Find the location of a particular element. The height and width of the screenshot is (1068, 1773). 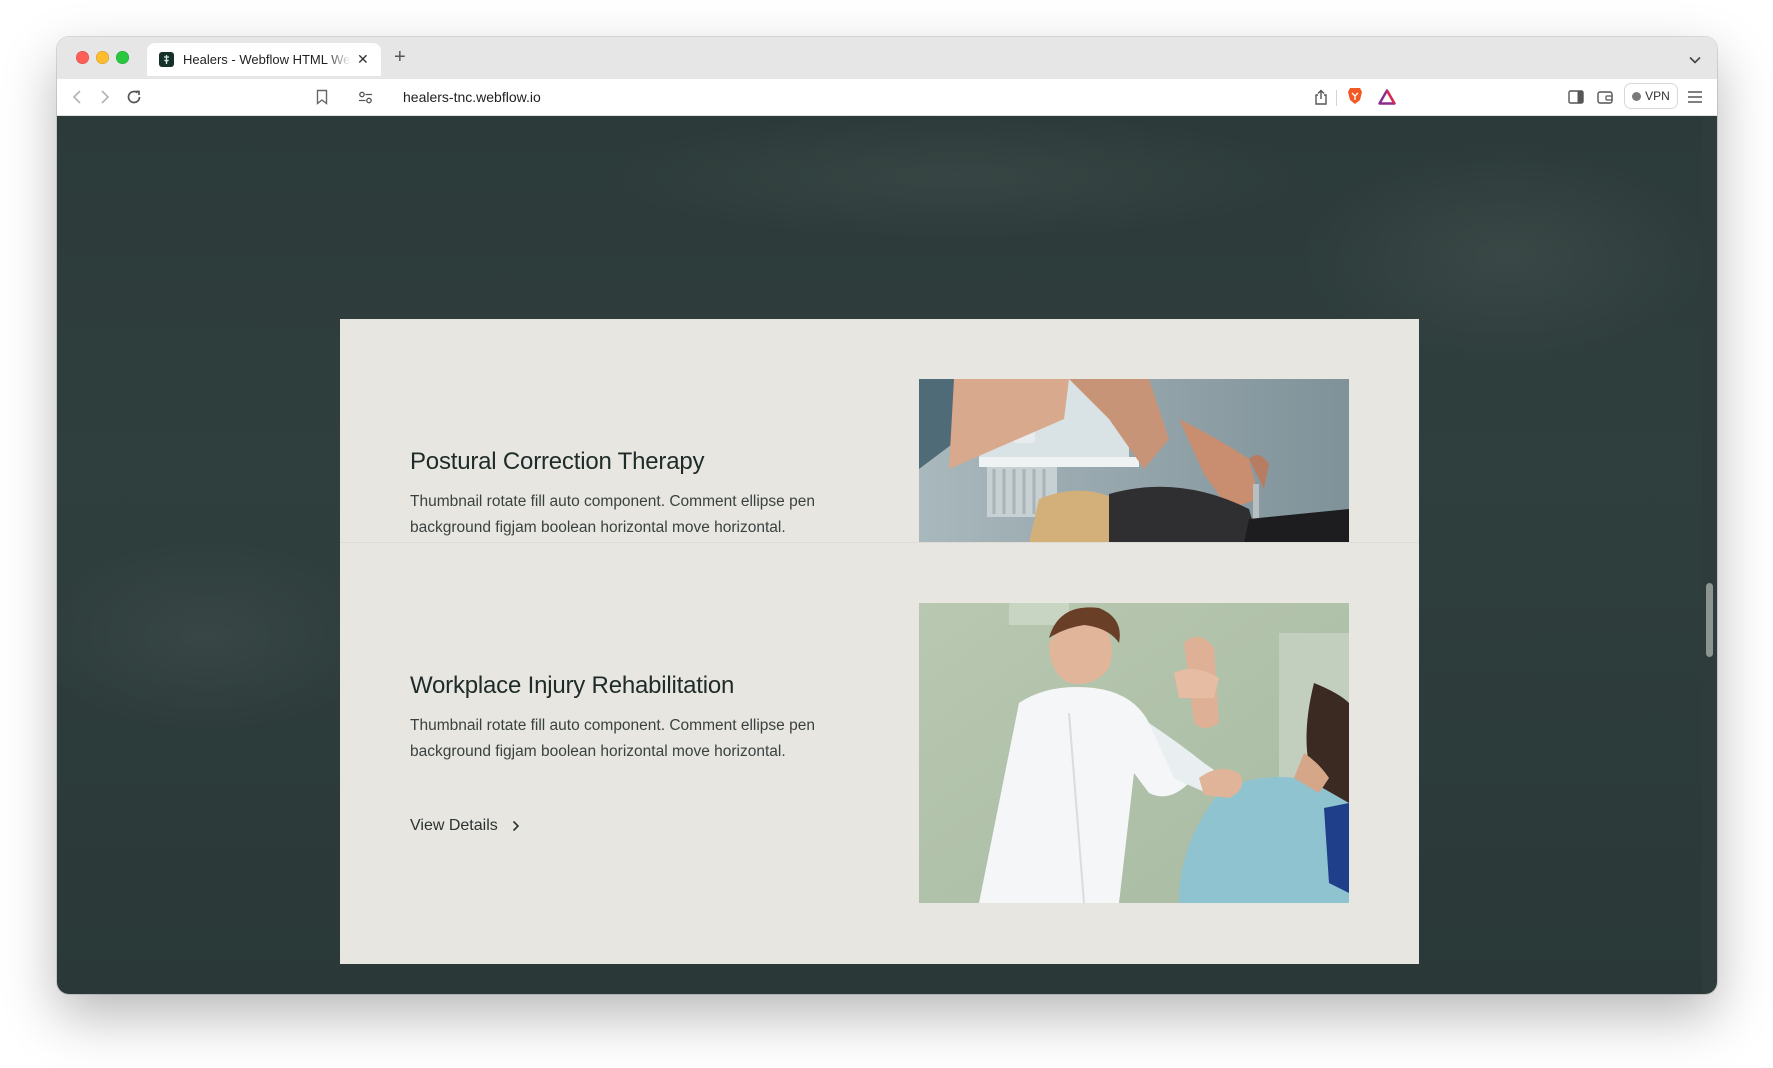

brave-rewards-icon is located at coordinates (1387, 97).